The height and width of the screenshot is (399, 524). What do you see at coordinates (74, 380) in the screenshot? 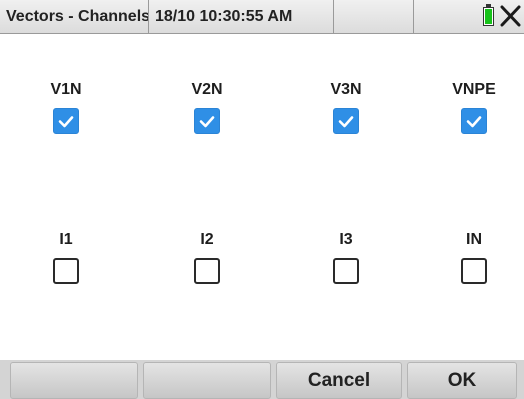
I see `softkey-1-button` at bounding box center [74, 380].